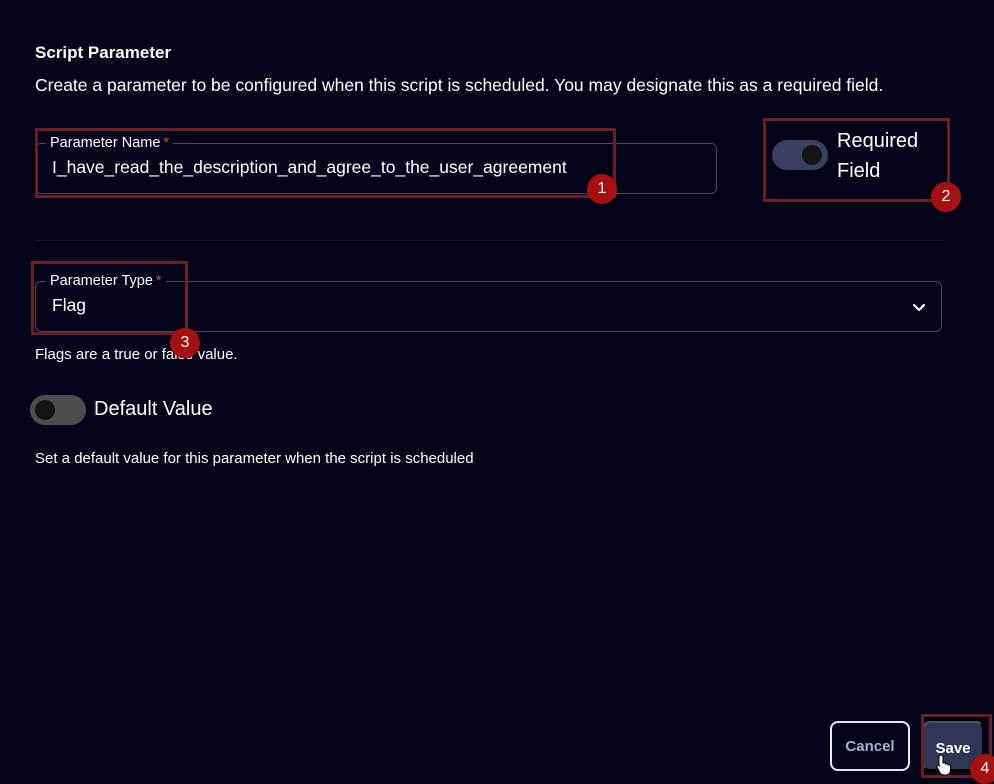 This screenshot has height=784, width=994. I want to click on parameter-name-label-text: Parameter Name, so click(105, 143).